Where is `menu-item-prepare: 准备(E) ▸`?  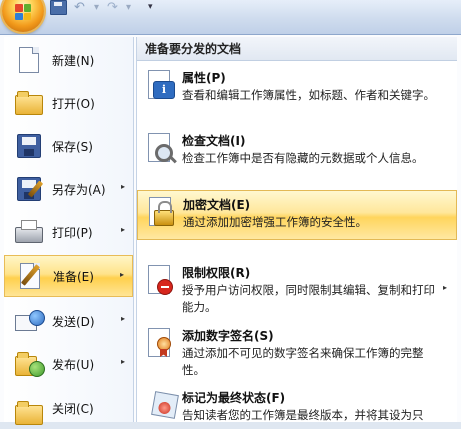
menu-item-prepare: 准备(E) ▸ is located at coordinates (68, 276).